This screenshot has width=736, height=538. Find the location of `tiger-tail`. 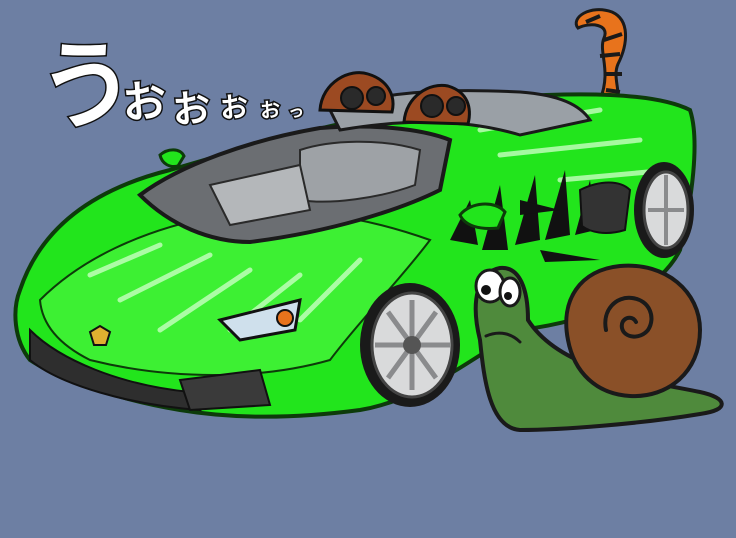

tiger-tail is located at coordinates (601, 57).